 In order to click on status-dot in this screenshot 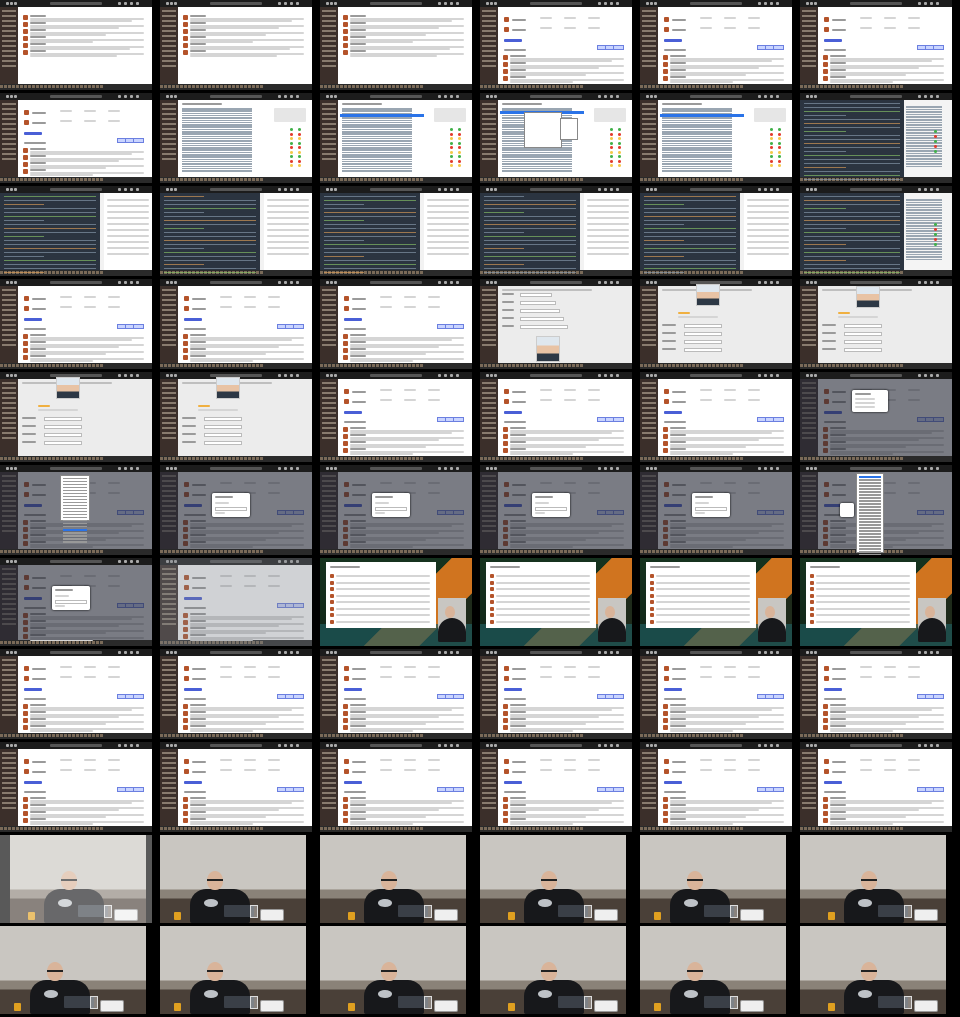, I will do `click(935, 146)`.